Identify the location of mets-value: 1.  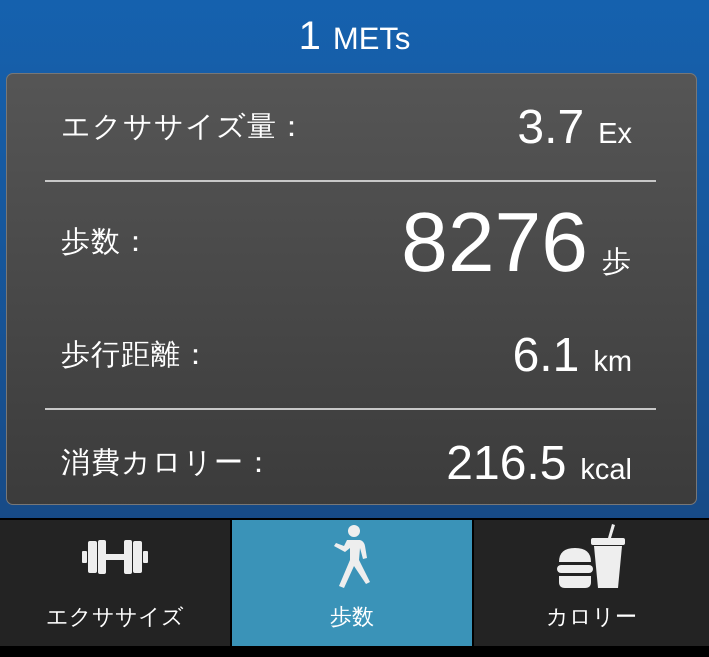
(309, 36).